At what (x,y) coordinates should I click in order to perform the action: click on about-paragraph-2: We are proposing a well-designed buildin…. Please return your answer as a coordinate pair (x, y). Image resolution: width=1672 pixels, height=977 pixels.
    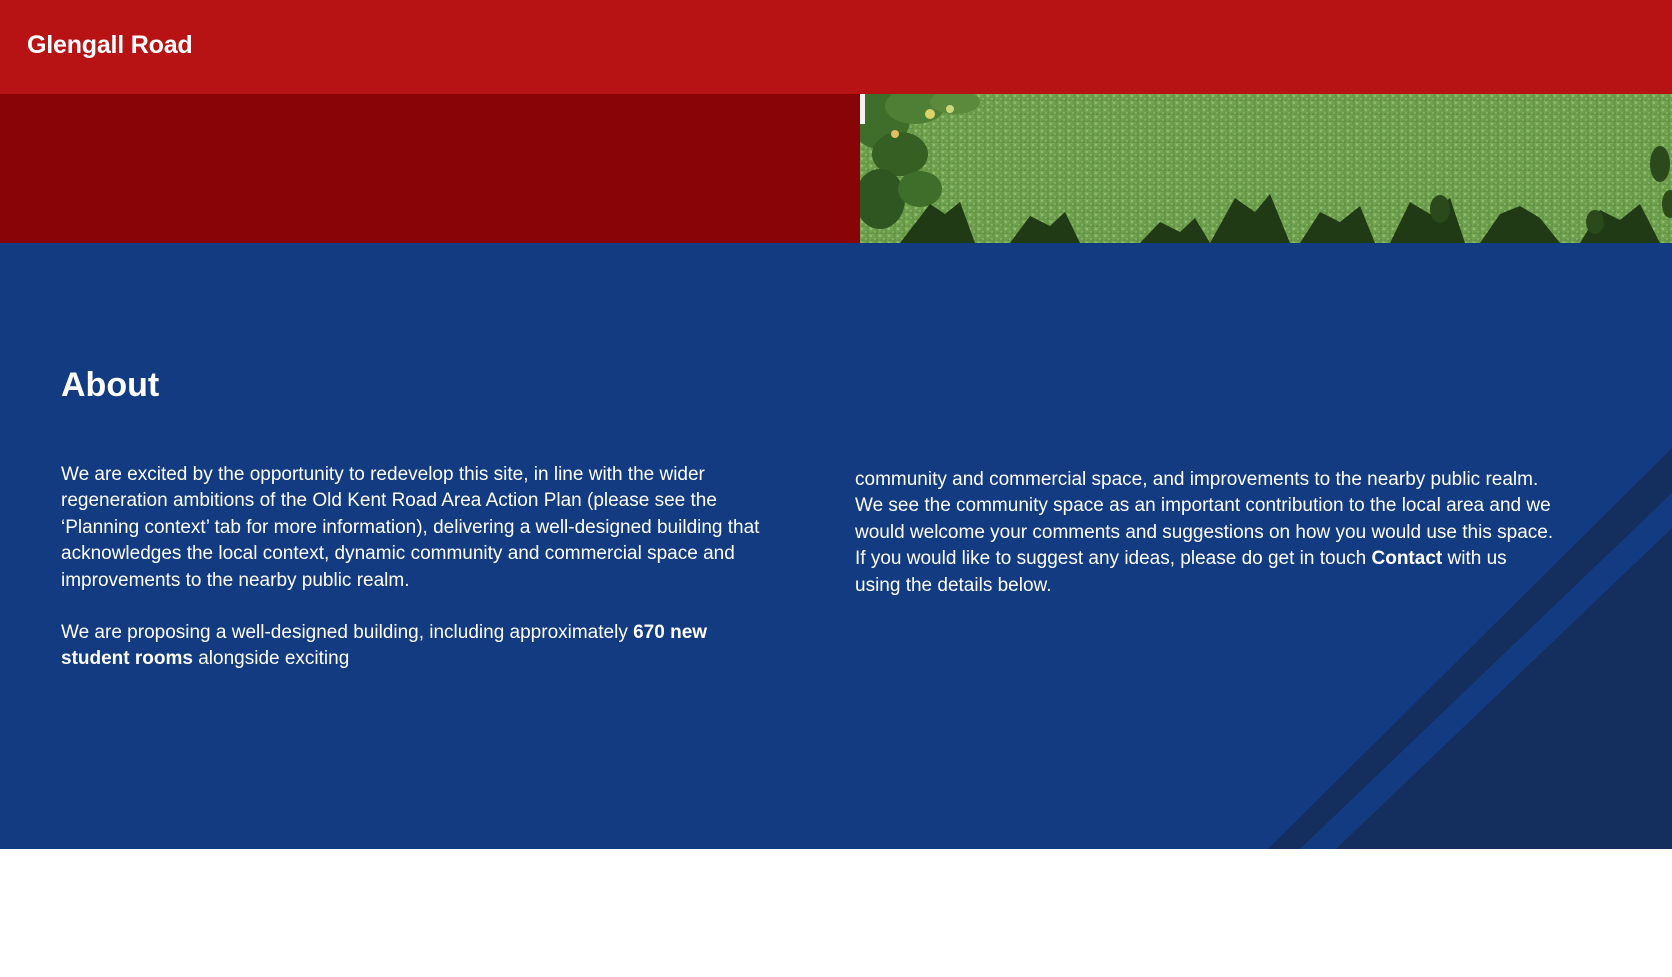
    Looking at the image, I should click on (417, 646).